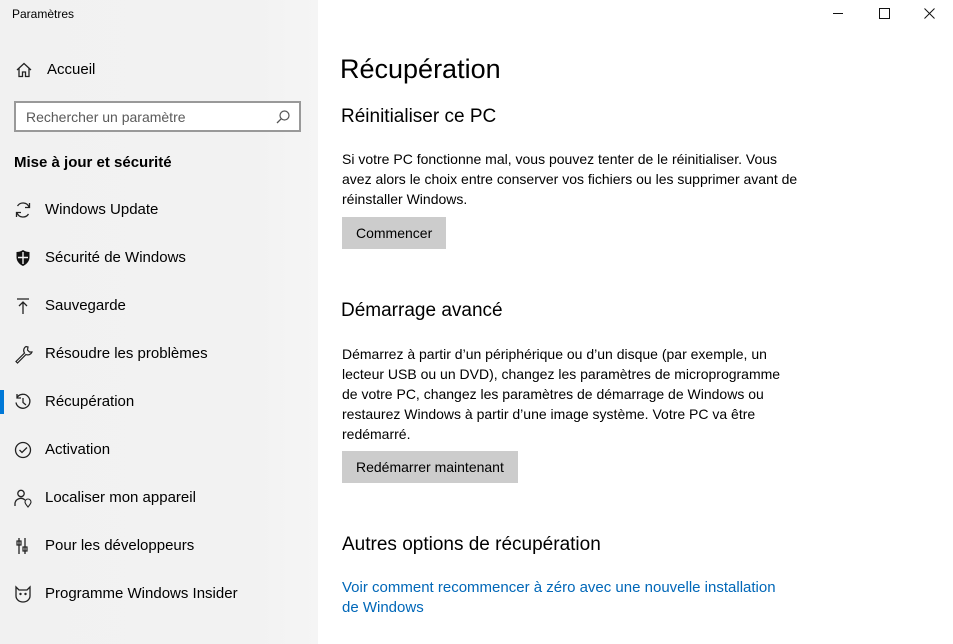  I want to click on reset-start-button: Commencer, so click(394, 233).